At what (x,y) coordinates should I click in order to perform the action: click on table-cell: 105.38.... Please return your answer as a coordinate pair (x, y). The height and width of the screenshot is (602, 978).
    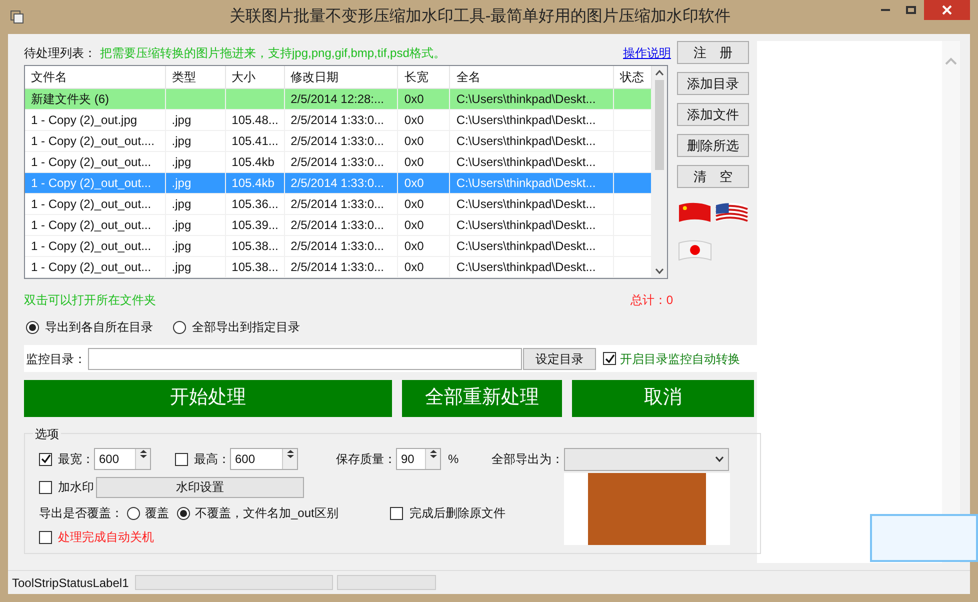
    Looking at the image, I should click on (255, 267).